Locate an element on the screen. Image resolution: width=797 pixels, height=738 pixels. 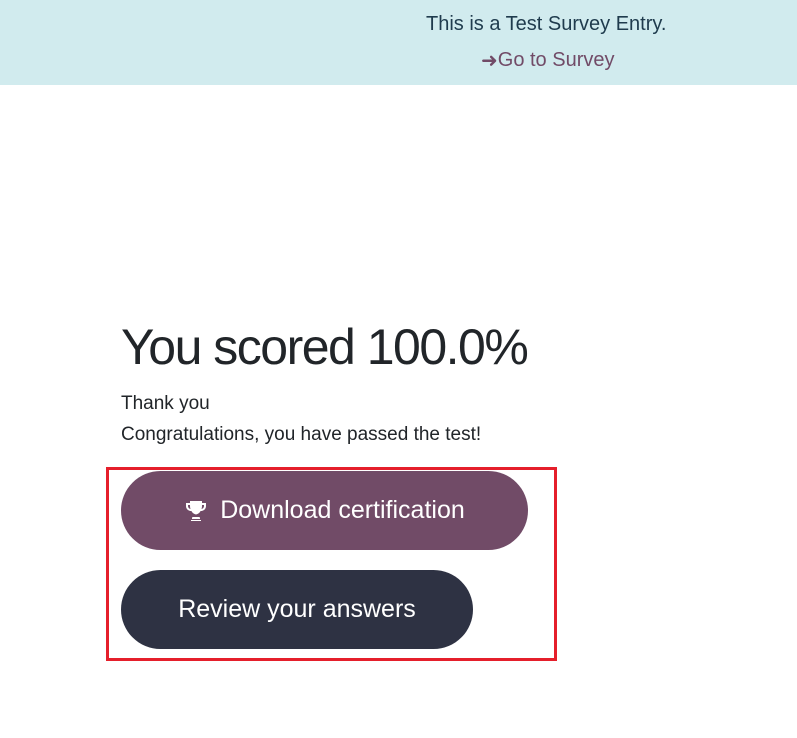
trophy-icon is located at coordinates (196, 510).